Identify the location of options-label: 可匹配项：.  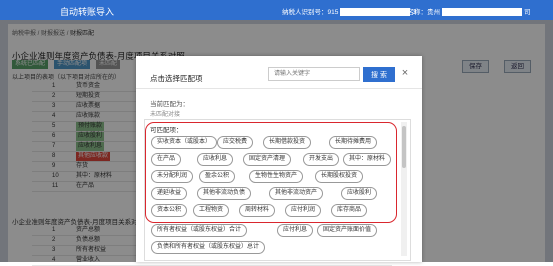
(166, 130).